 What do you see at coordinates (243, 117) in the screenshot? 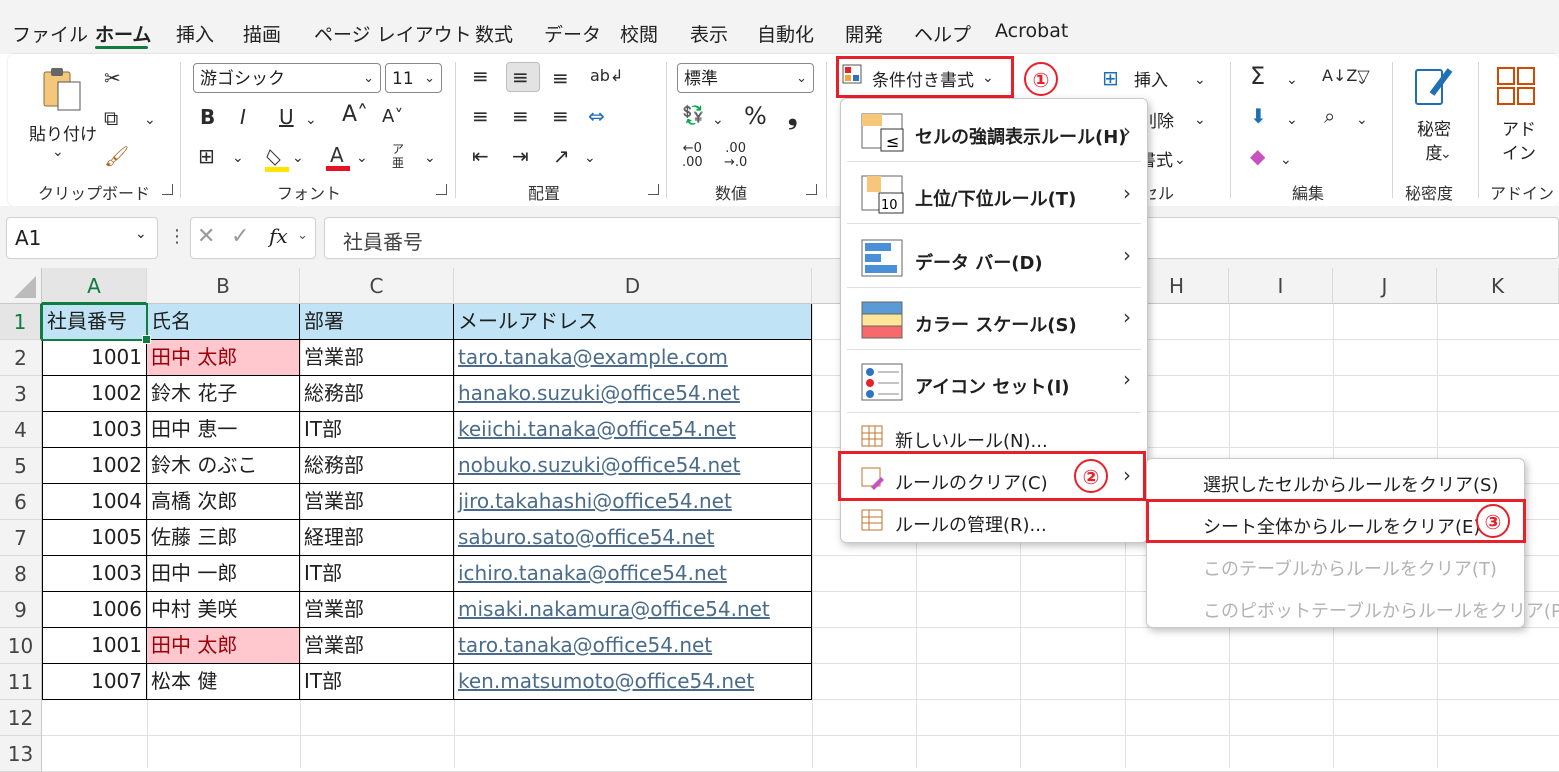
I see `italic-icon: I` at bounding box center [243, 117].